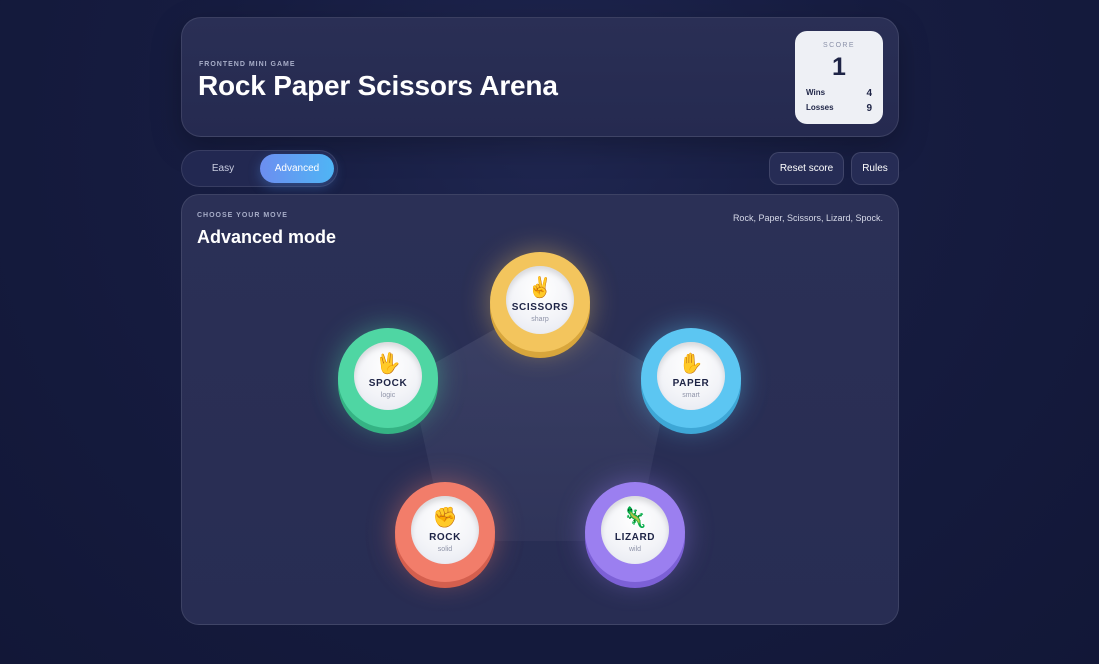 The image size is (1099, 664). Describe the element at coordinates (869, 108) in the screenshot. I see `losses-count: 9` at that location.